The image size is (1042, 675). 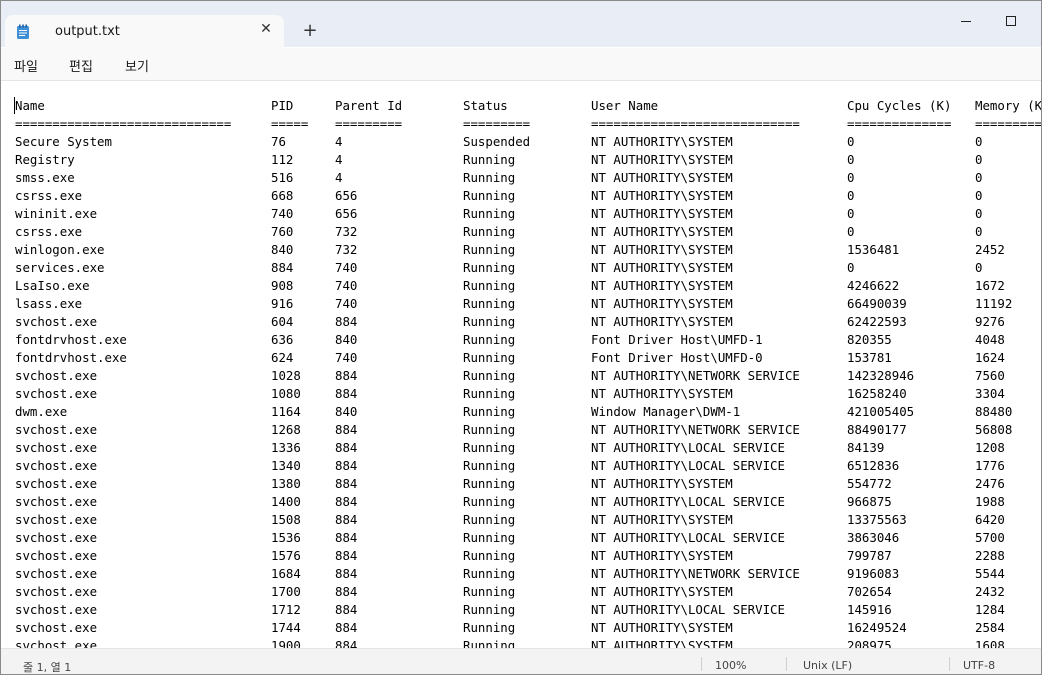 I want to click on cell-name: LsaIso.exe, so click(x=52, y=285).